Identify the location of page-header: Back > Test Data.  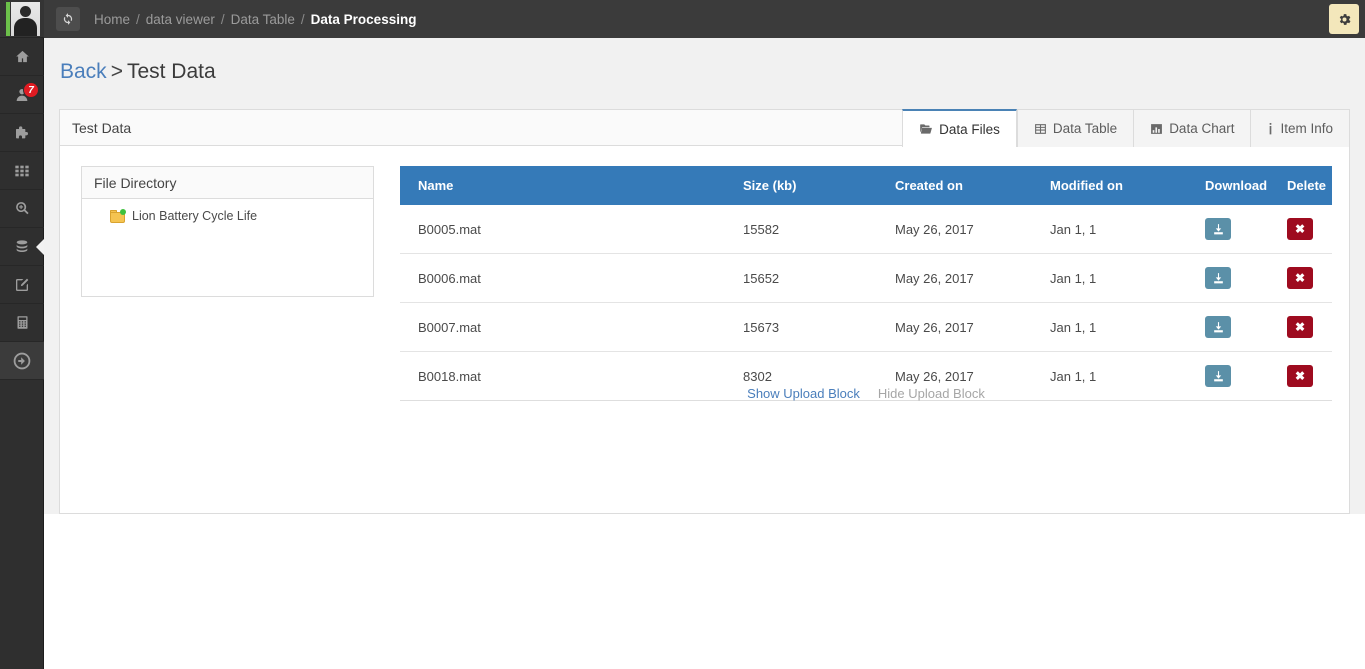
(704, 61).